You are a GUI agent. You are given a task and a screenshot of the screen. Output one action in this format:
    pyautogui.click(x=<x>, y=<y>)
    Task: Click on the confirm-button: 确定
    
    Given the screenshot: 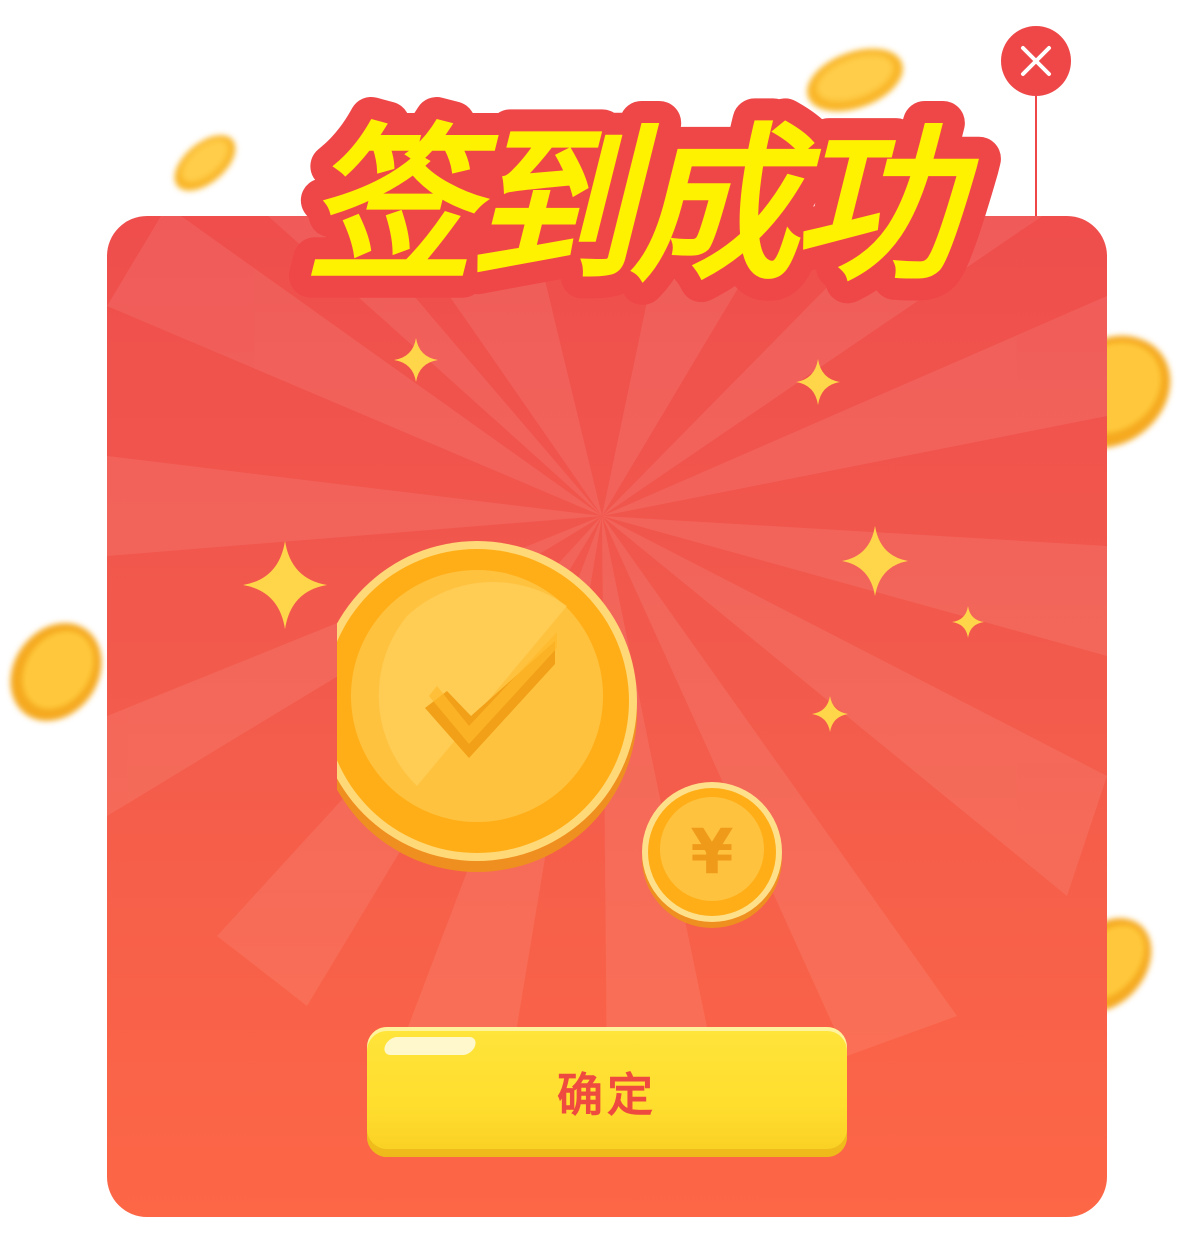 What is the action you would take?
    pyautogui.click(x=607, y=1092)
    